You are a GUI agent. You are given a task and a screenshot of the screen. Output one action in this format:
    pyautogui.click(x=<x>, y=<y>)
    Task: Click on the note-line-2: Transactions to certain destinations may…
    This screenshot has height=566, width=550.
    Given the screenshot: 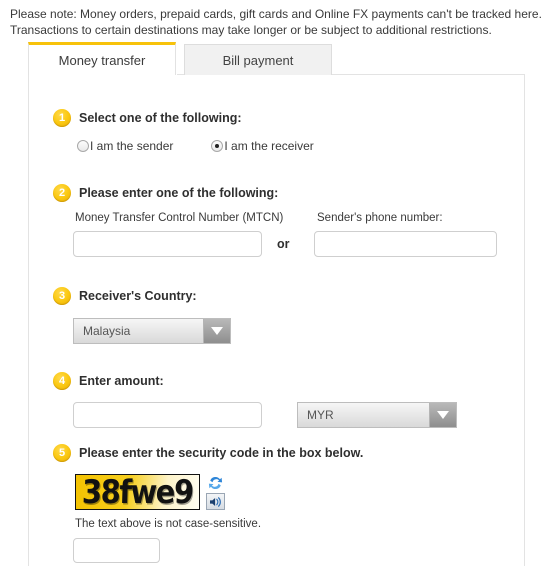 What is the action you would take?
    pyautogui.click(x=251, y=30)
    